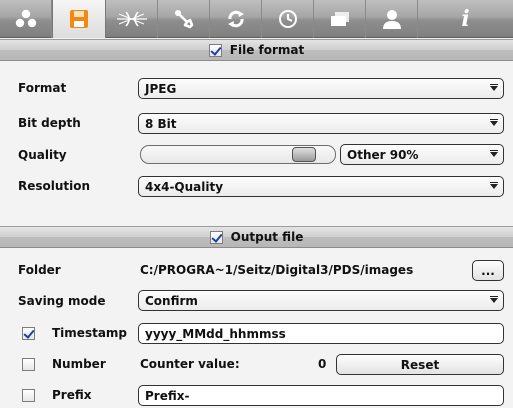 This screenshot has height=408, width=513. What do you see at coordinates (42, 155) in the screenshot?
I see `quality-label: Quality` at bounding box center [42, 155].